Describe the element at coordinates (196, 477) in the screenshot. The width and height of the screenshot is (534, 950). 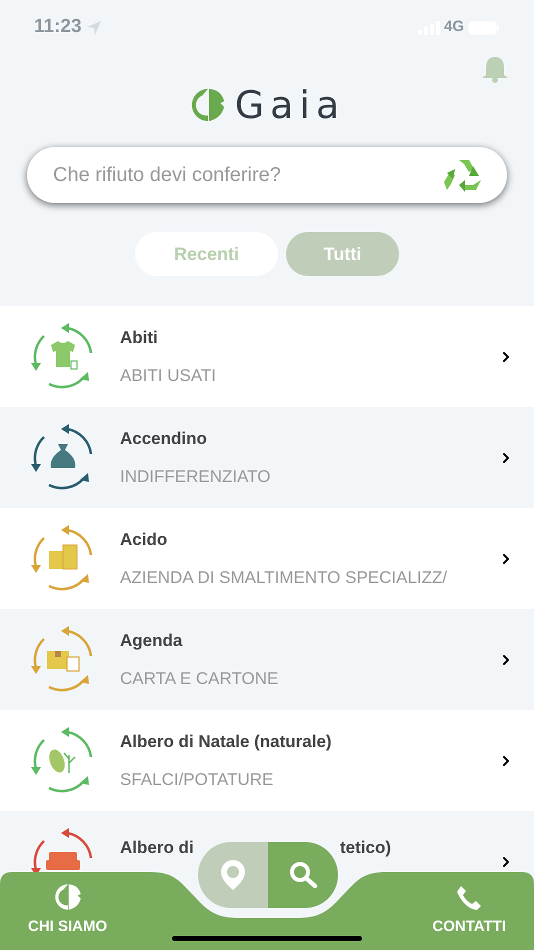
I see `item-category: INDIFFERENZIATO` at that location.